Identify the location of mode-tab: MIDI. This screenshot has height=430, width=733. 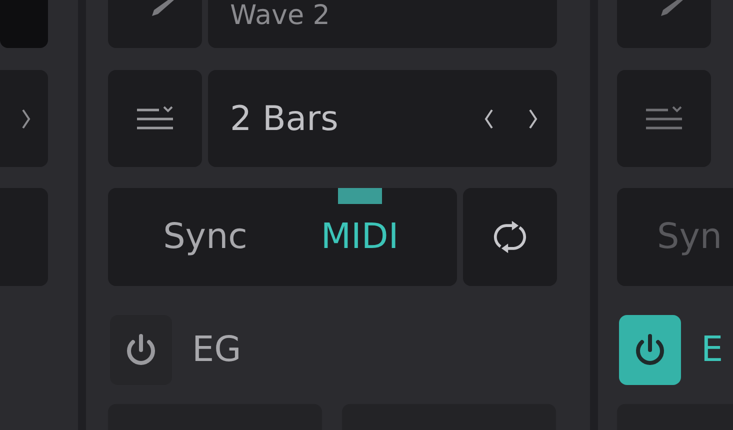
(359, 237).